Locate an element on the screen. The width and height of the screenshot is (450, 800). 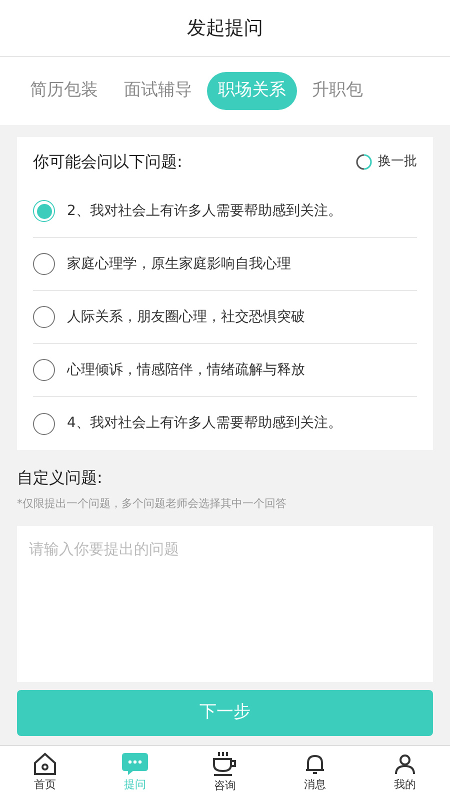
nav-tab: 我的 is located at coordinates (405, 773).